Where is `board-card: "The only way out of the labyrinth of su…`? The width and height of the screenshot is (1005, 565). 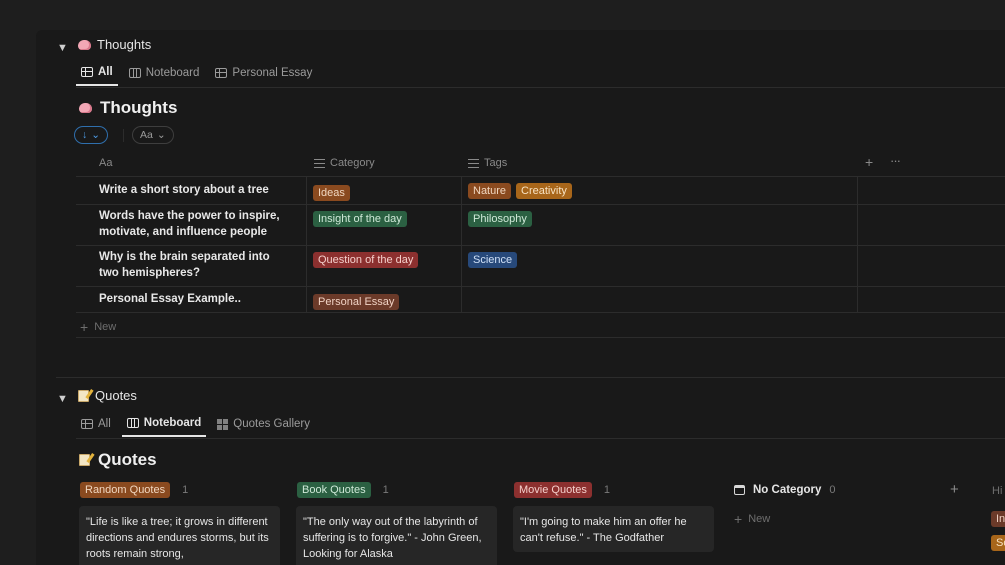 board-card: "The only way out of the labyrinth of su… is located at coordinates (396, 535).